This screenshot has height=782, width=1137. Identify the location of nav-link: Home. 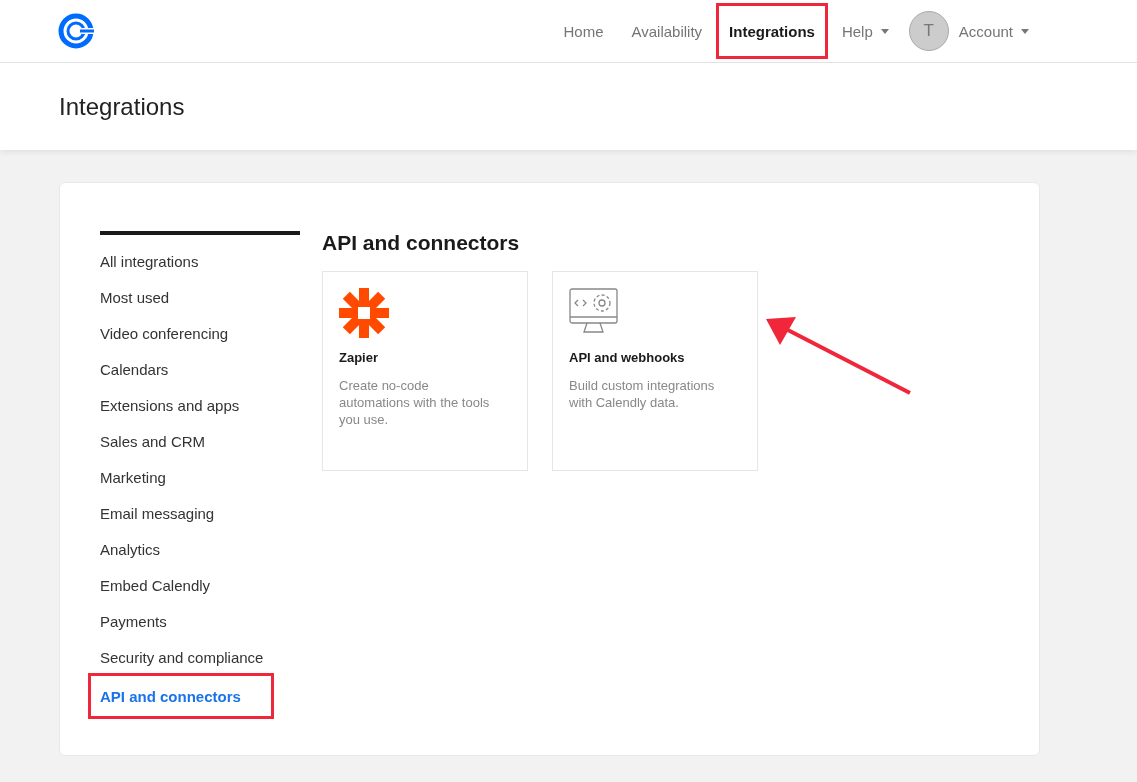
(583, 31).